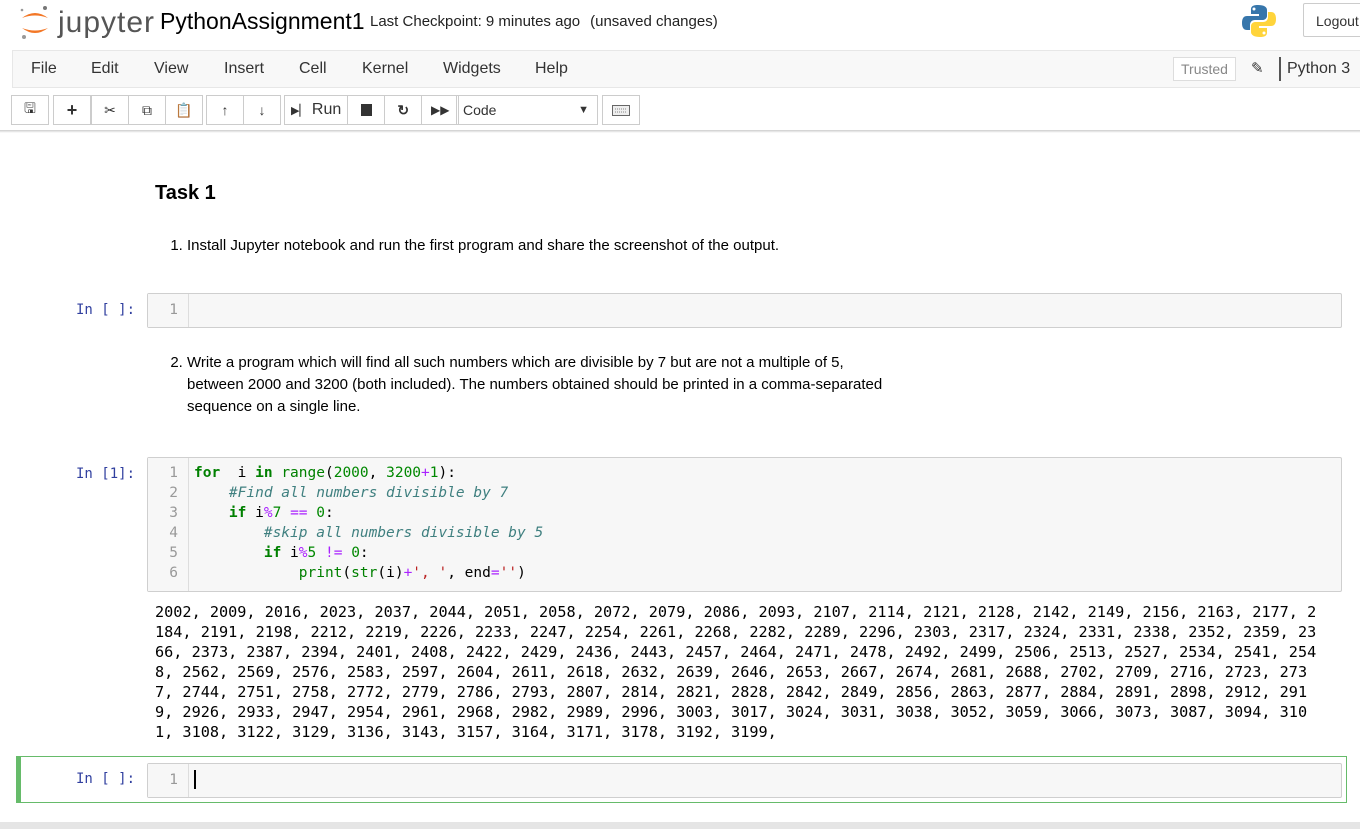 Image resolution: width=1360 pixels, height=829 pixels. I want to click on save-icon: 🖫, so click(30, 108).